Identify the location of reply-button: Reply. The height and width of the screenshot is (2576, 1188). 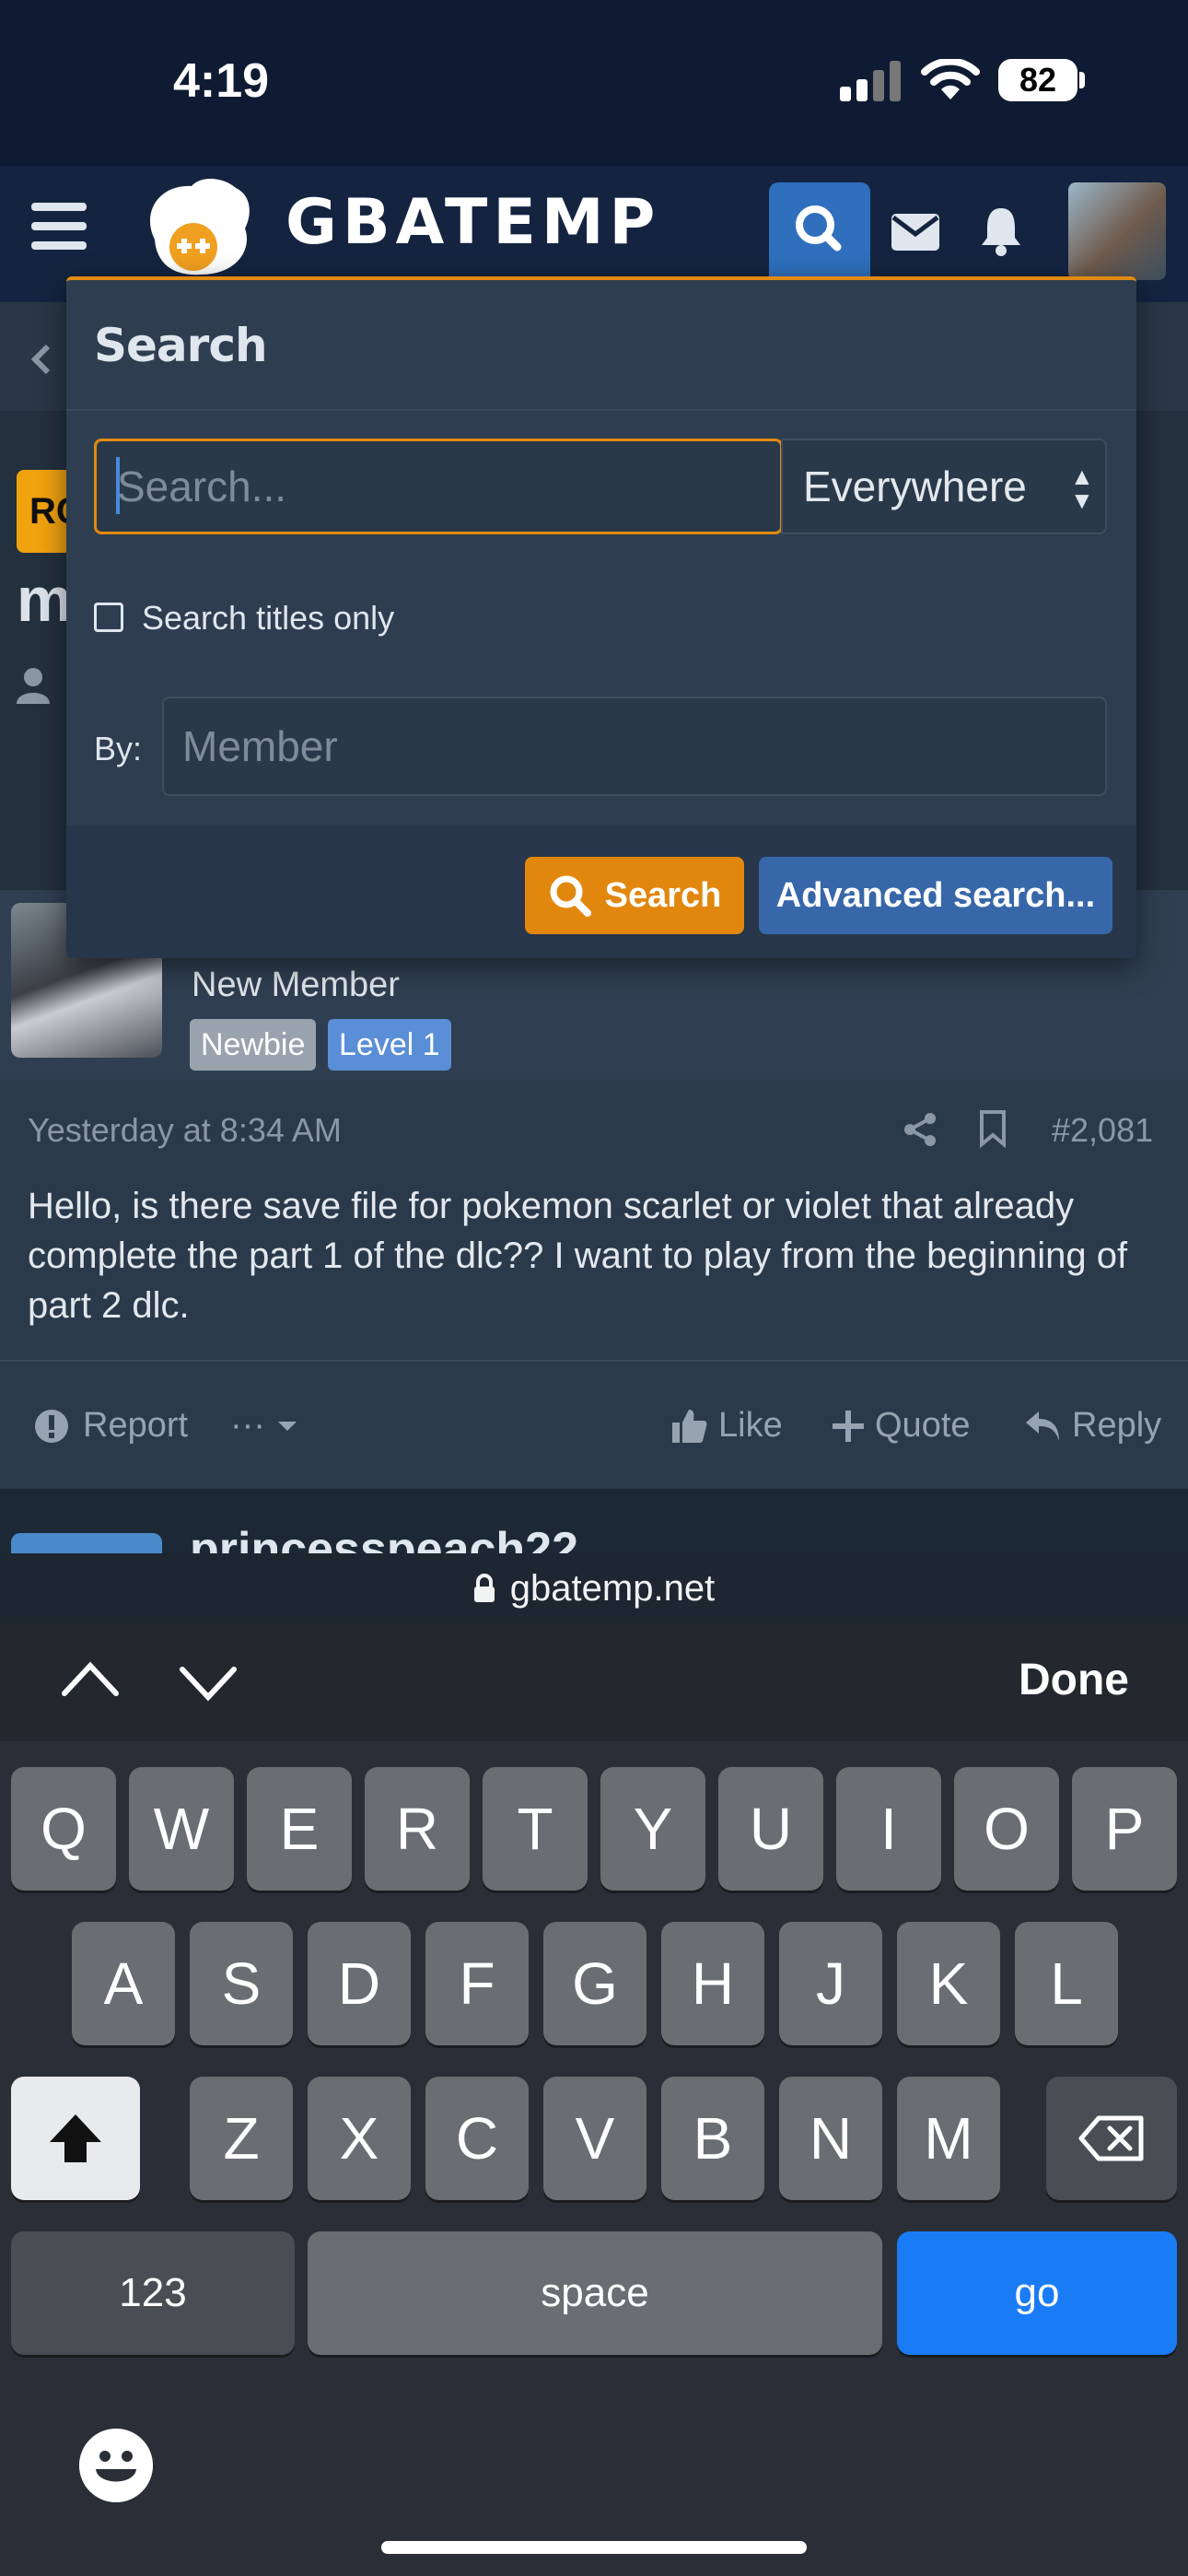
(1092, 1426).